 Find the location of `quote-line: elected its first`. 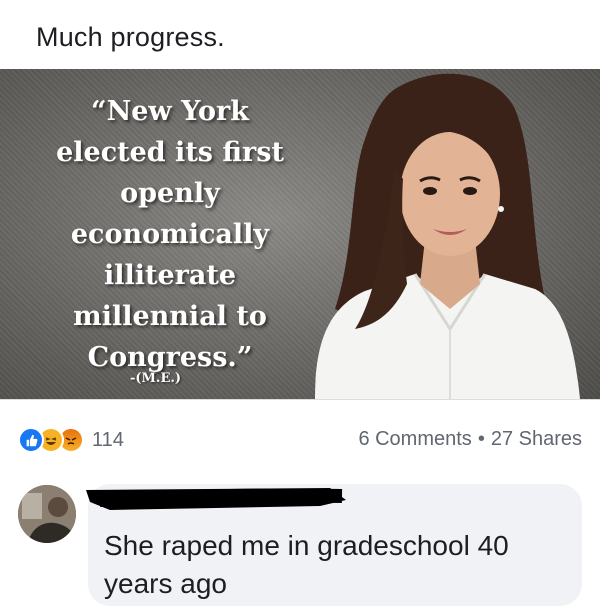

quote-line: elected its first is located at coordinates (170, 152).